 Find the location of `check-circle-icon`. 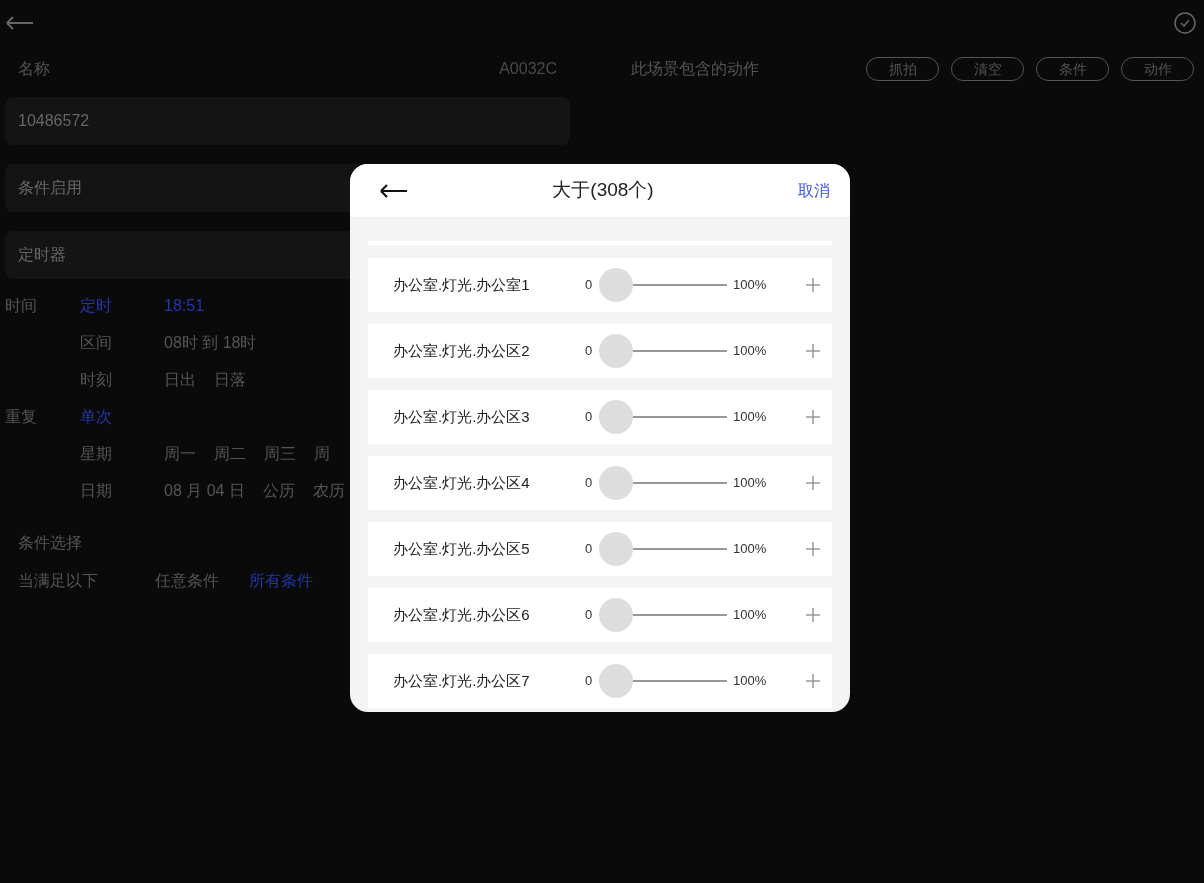

check-circle-icon is located at coordinates (1185, 23).